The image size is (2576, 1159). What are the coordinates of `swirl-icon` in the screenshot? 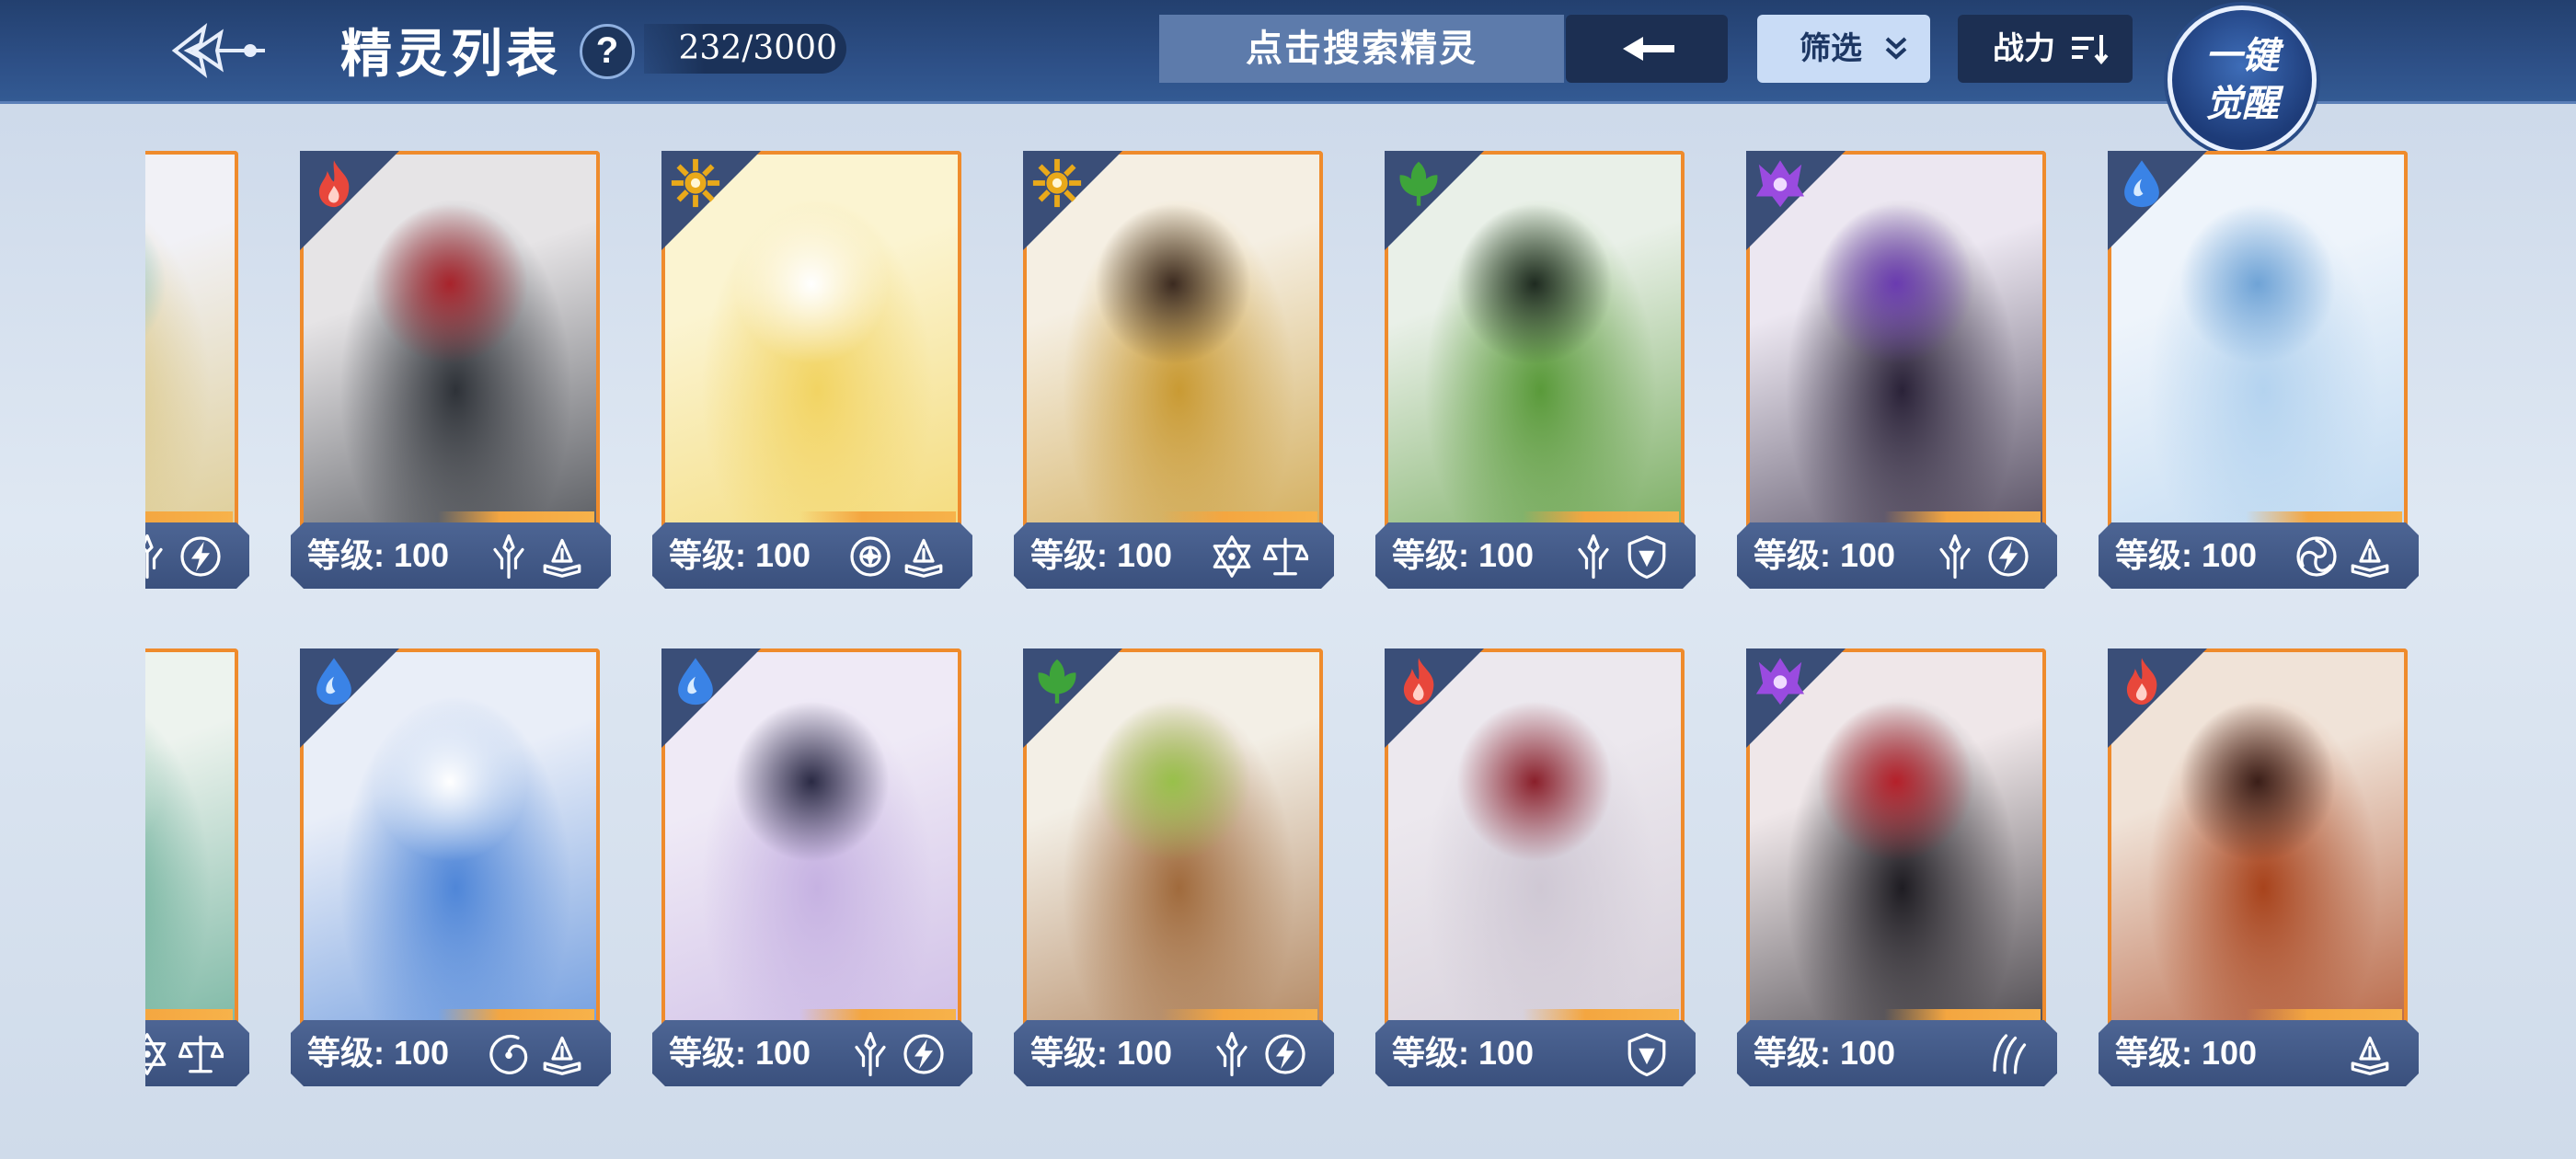 It's located at (2317, 557).